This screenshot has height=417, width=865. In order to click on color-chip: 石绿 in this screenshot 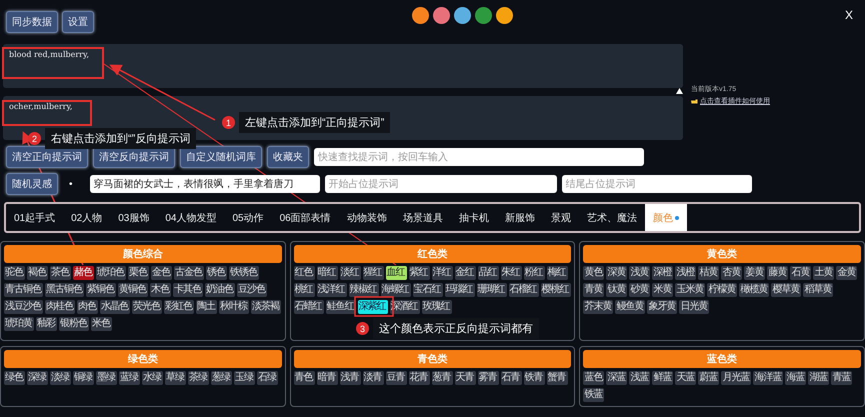, I will do `click(267, 378)`.